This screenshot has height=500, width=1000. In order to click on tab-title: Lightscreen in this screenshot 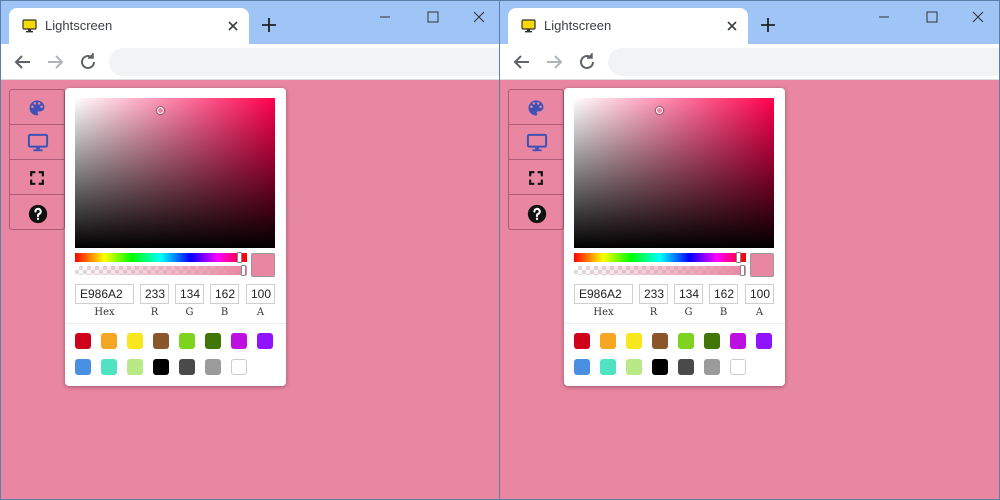, I will do `click(79, 25)`.